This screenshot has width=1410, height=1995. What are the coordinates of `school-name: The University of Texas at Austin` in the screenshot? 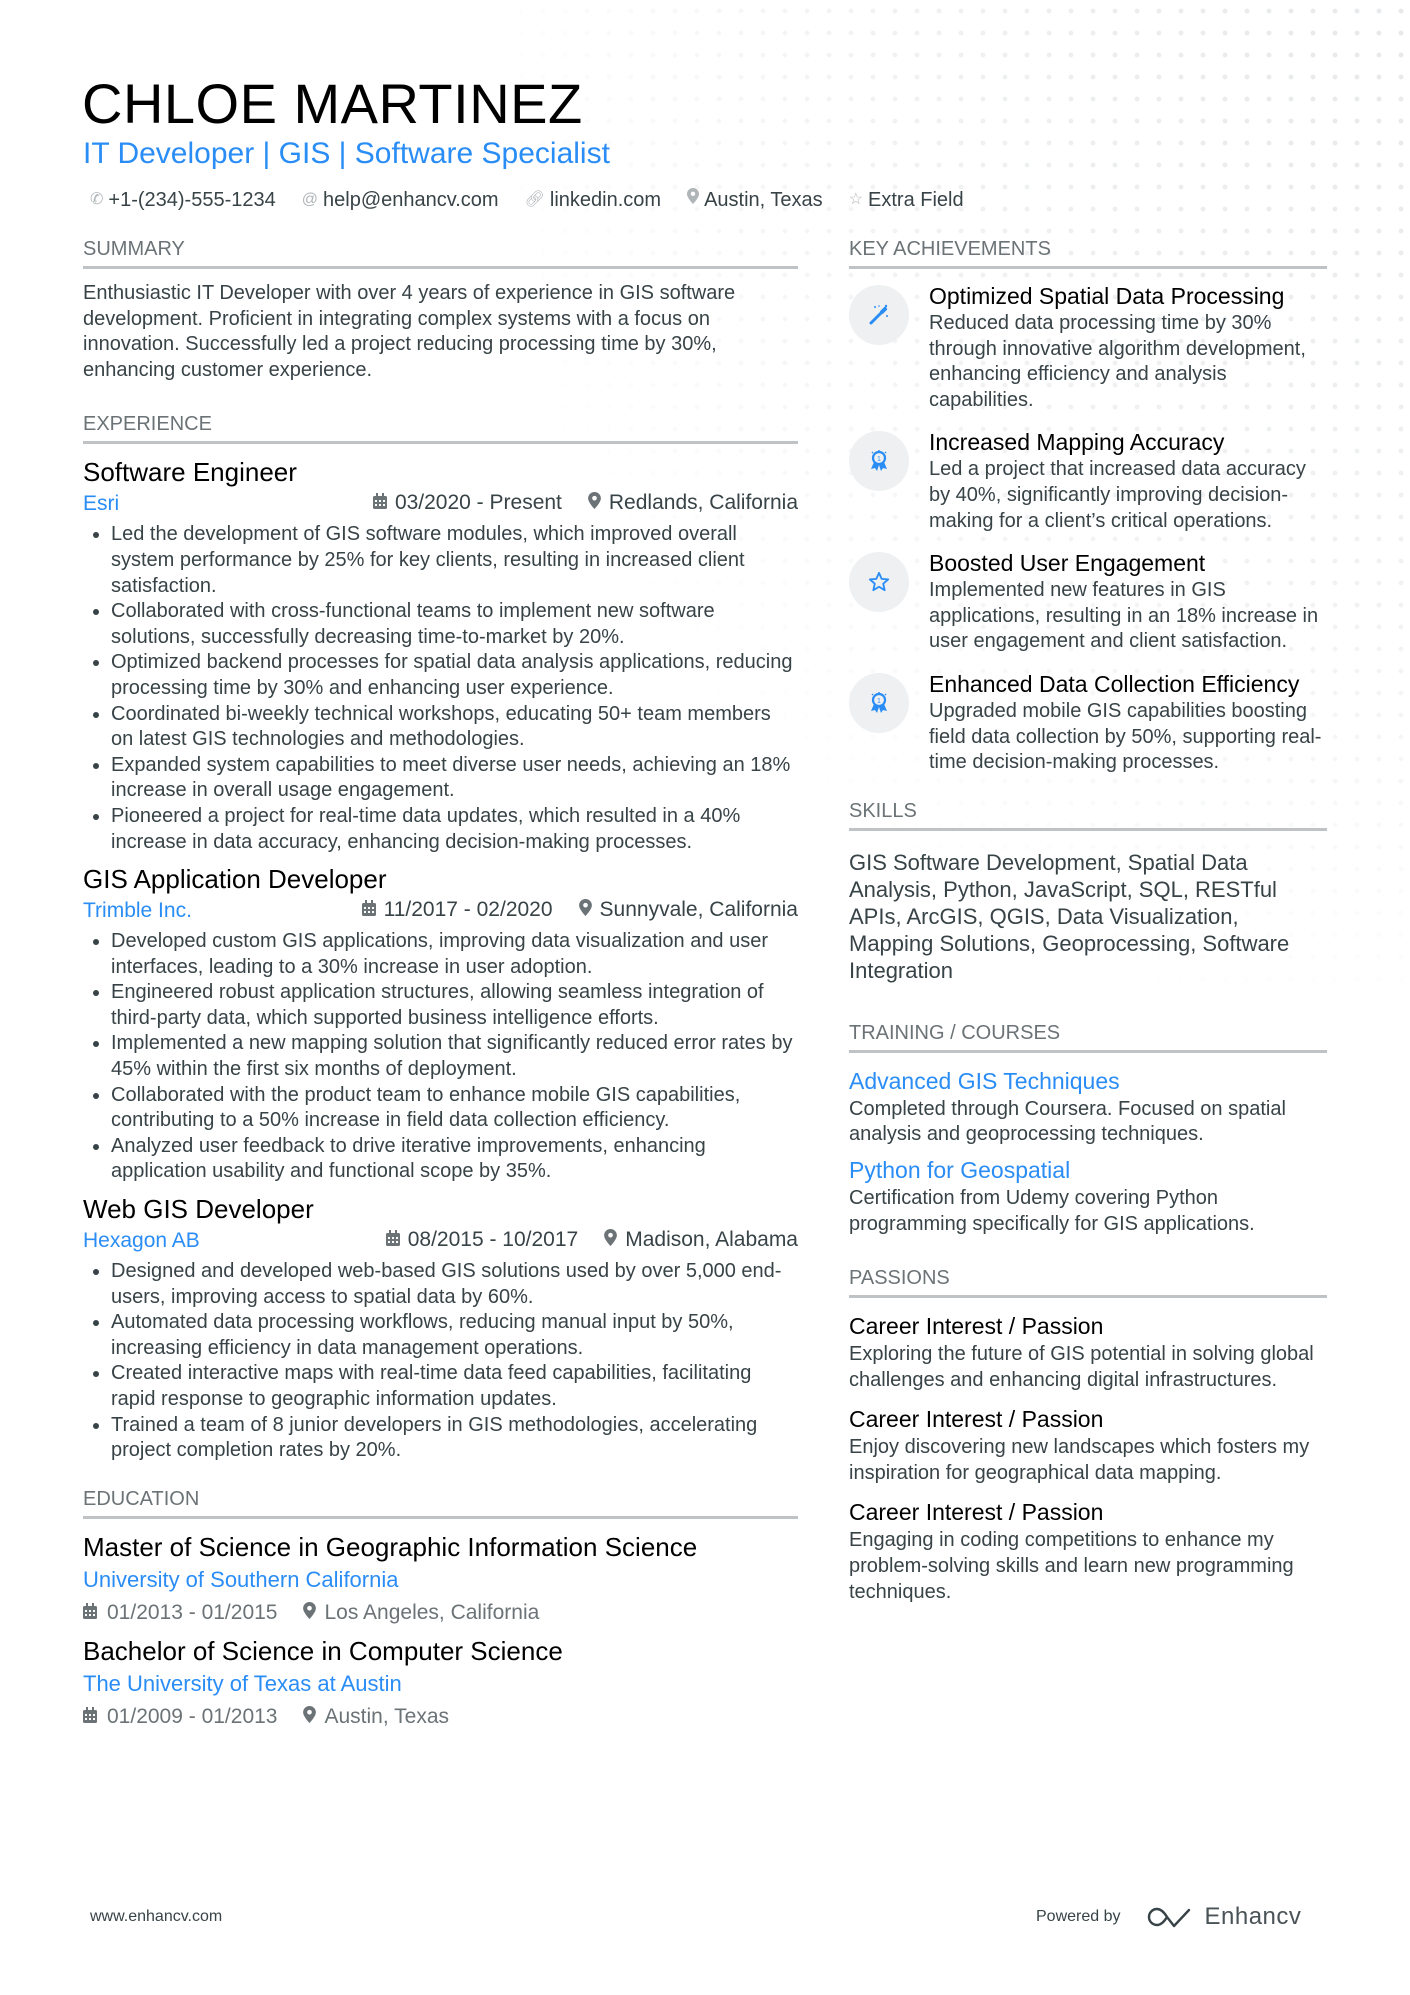 It's located at (440, 1684).